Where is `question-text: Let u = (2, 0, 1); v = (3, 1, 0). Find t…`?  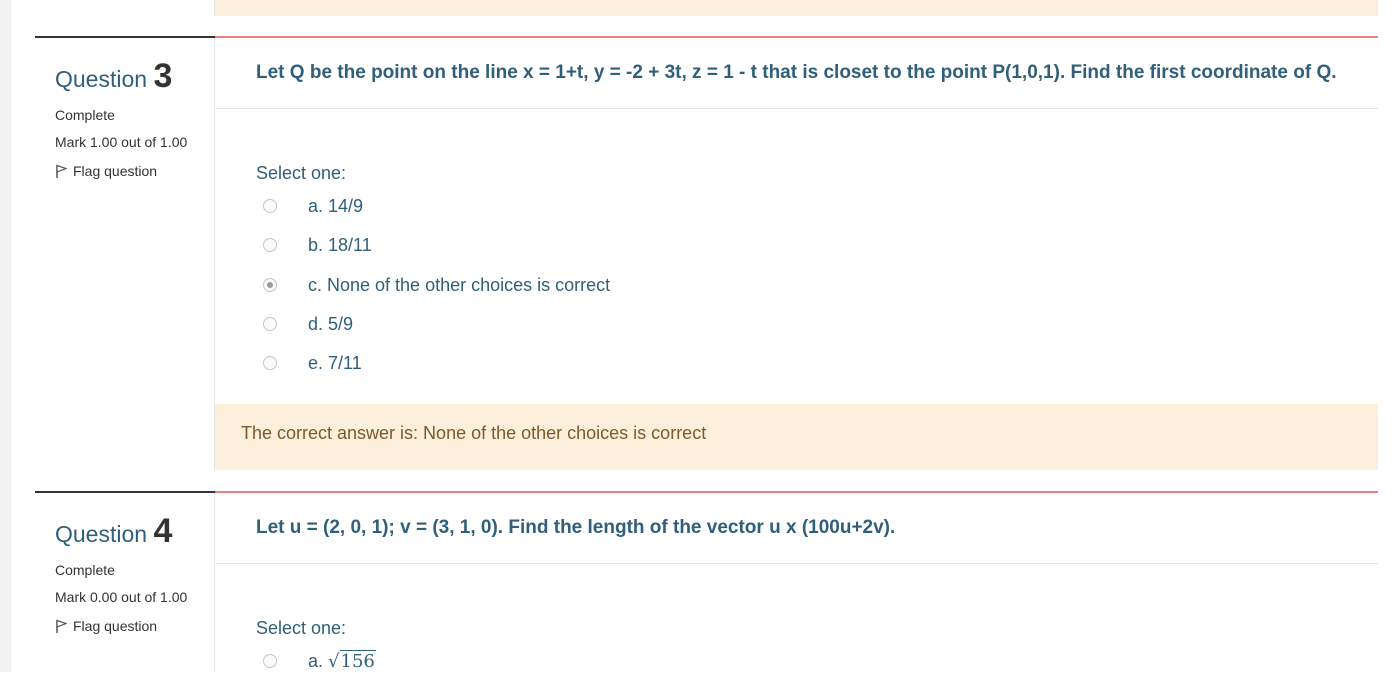
question-text: Let u = (2, 0, 1); v = (3, 1, 0). Find t… is located at coordinates (576, 527).